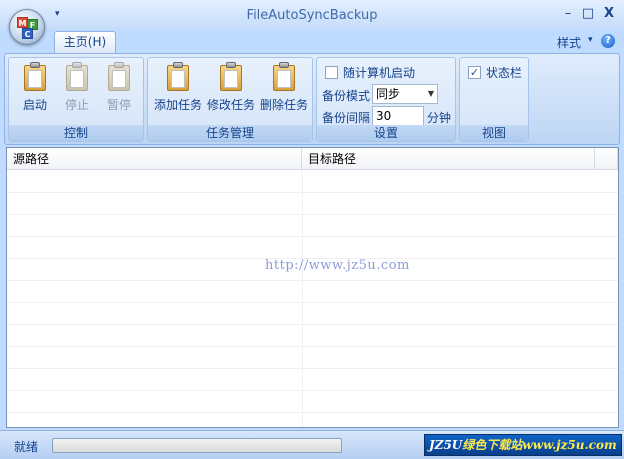 The height and width of the screenshot is (459, 624). What do you see at coordinates (439, 118) in the screenshot?
I see `interval-unit-label: 分钟` at bounding box center [439, 118].